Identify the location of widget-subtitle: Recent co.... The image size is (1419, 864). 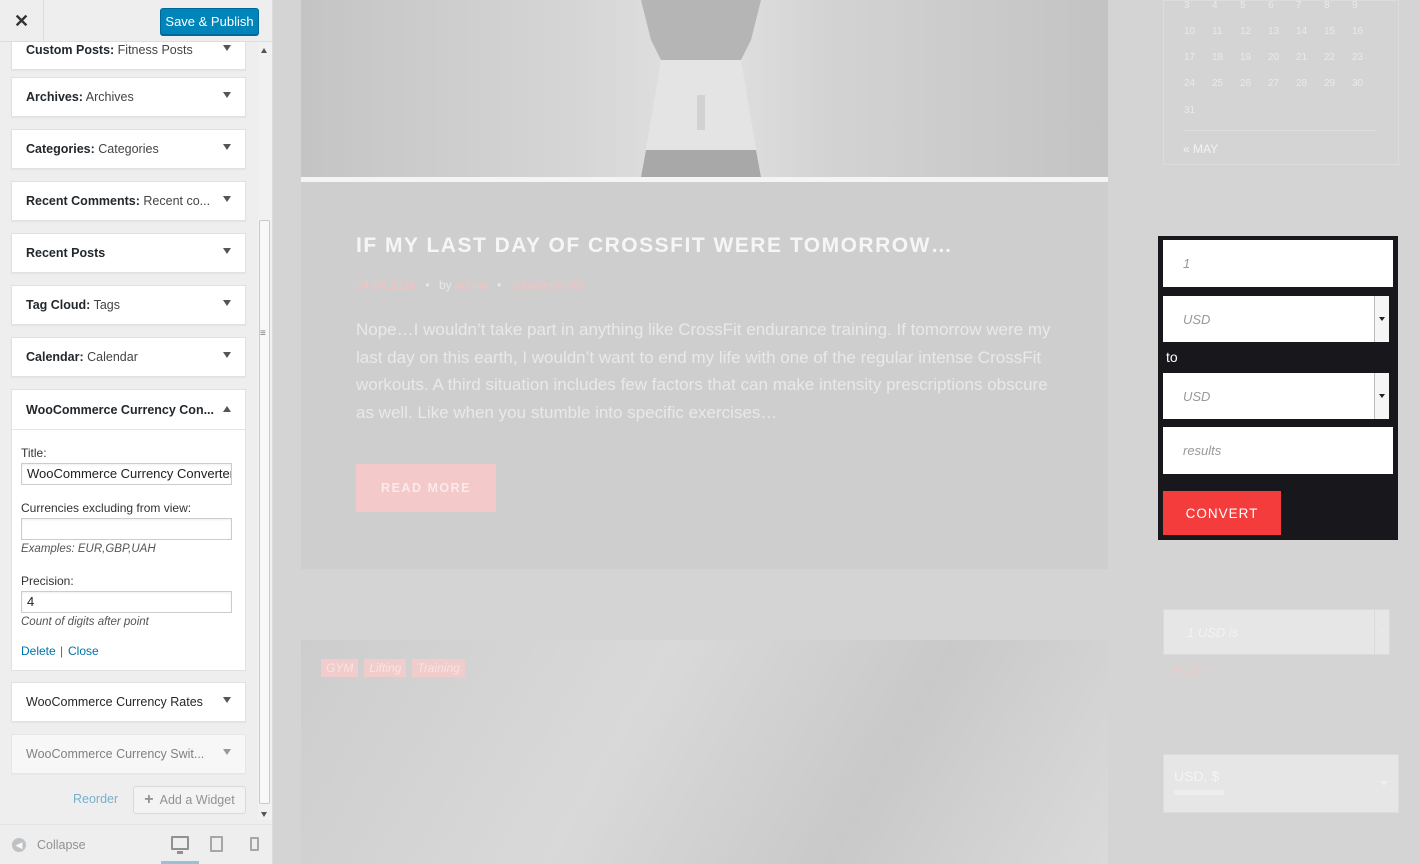
(175, 201).